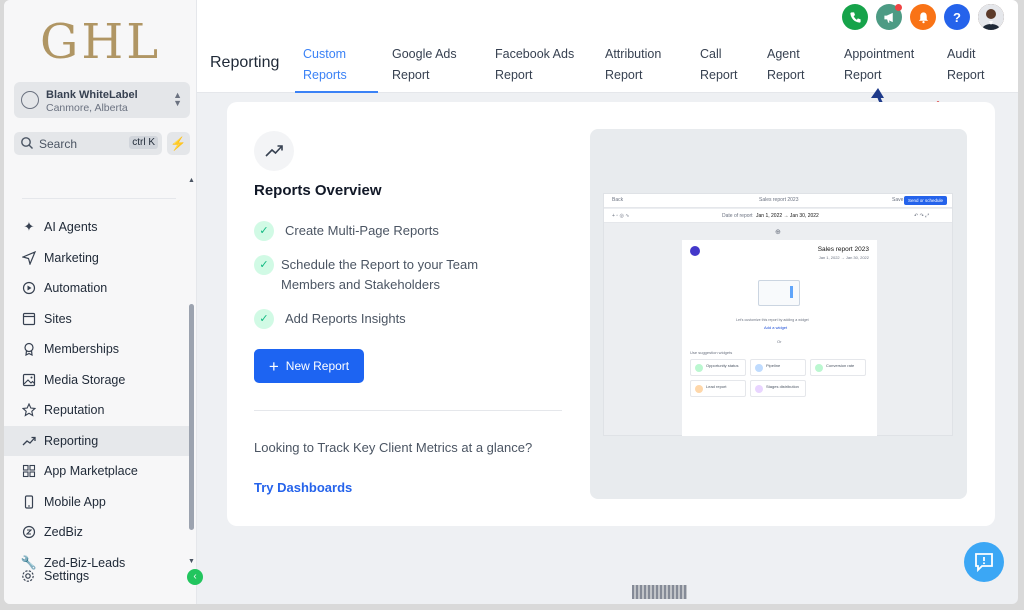  Describe the element at coordinates (843, 249) in the screenshot. I see `preview-page-title: Sales report 2023` at that location.